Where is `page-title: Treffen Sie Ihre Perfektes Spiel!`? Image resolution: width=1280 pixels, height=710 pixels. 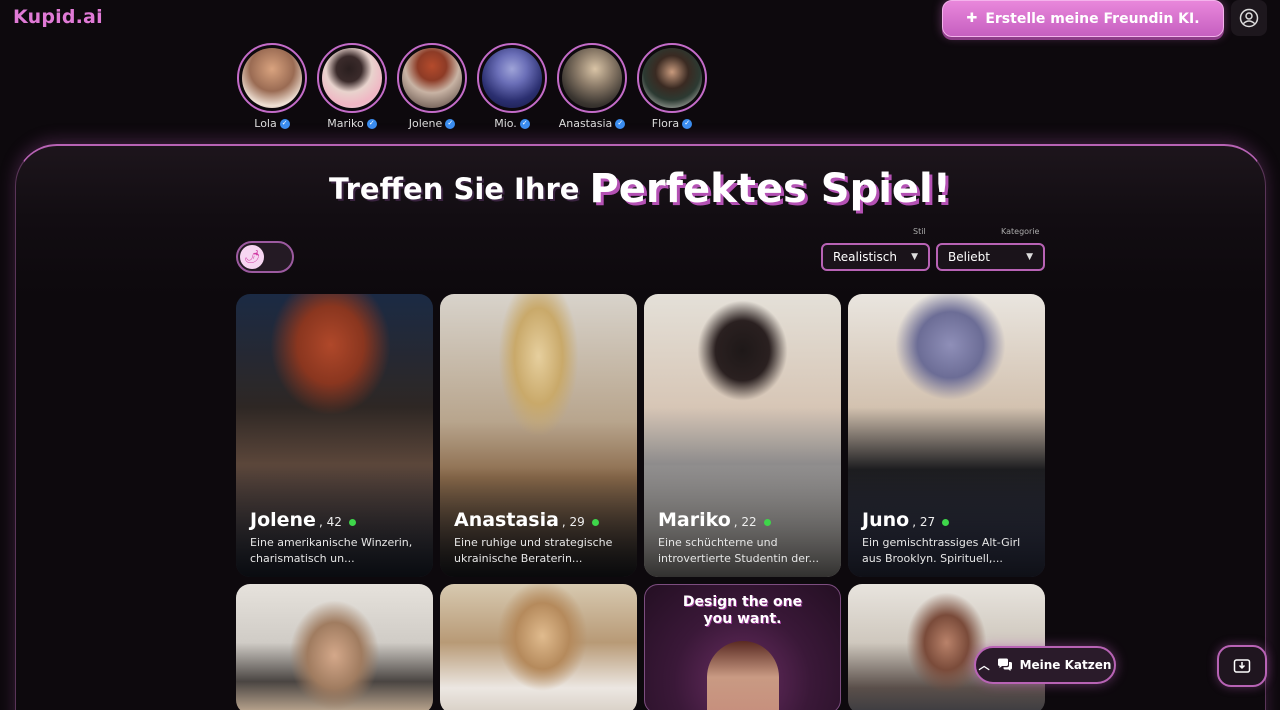 page-title: Treffen Sie Ihre Perfektes Spiel! is located at coordinates (640, 189).